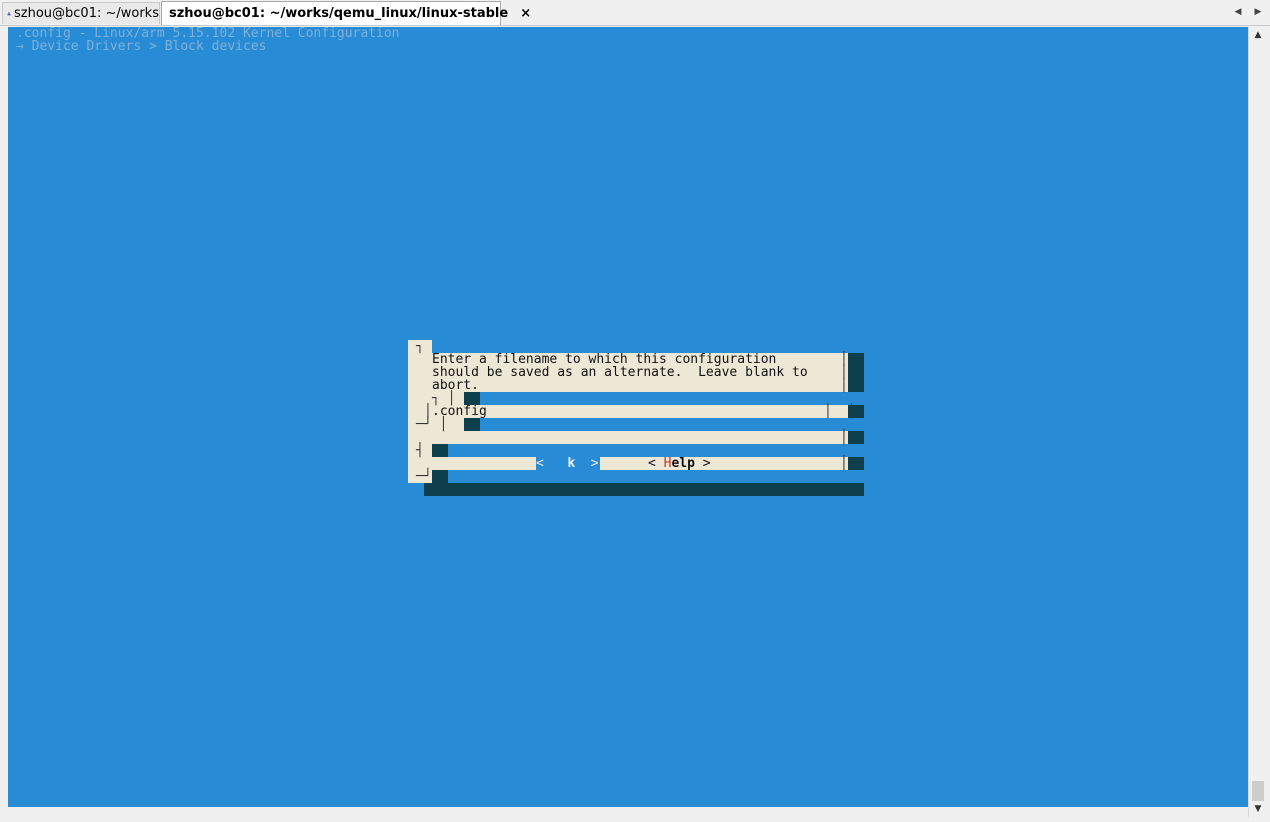 Image resolution: width=1270 pixels, height=822 pixels. I want to click on terminal-bottom-border, so click(628, 812).